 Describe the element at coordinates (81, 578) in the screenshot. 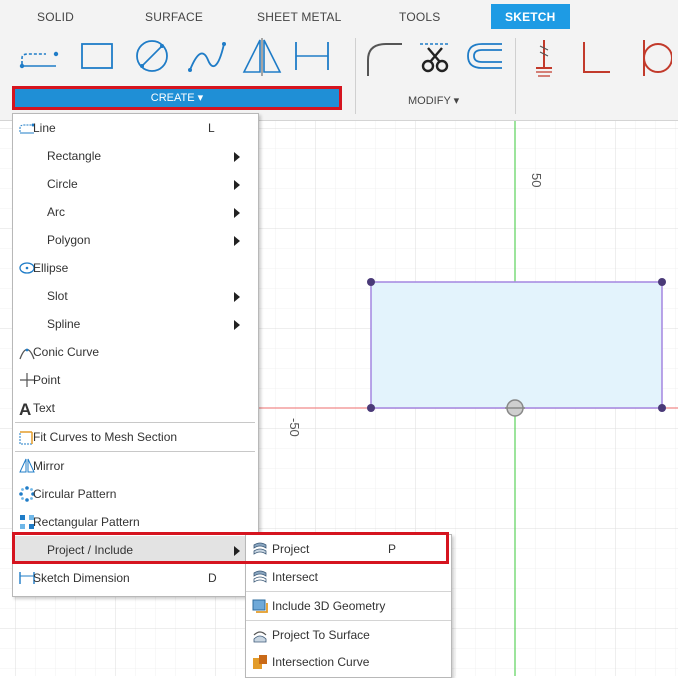

I see `menu-item-label: Sketch Dimension` at that location.